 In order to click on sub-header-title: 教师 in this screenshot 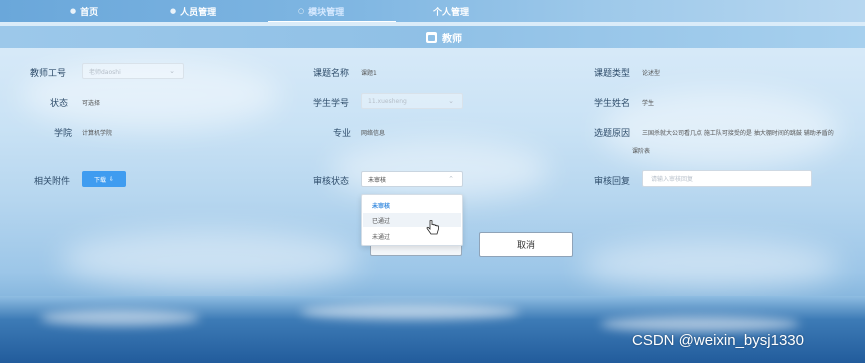, I will do `click(444, 37)`.